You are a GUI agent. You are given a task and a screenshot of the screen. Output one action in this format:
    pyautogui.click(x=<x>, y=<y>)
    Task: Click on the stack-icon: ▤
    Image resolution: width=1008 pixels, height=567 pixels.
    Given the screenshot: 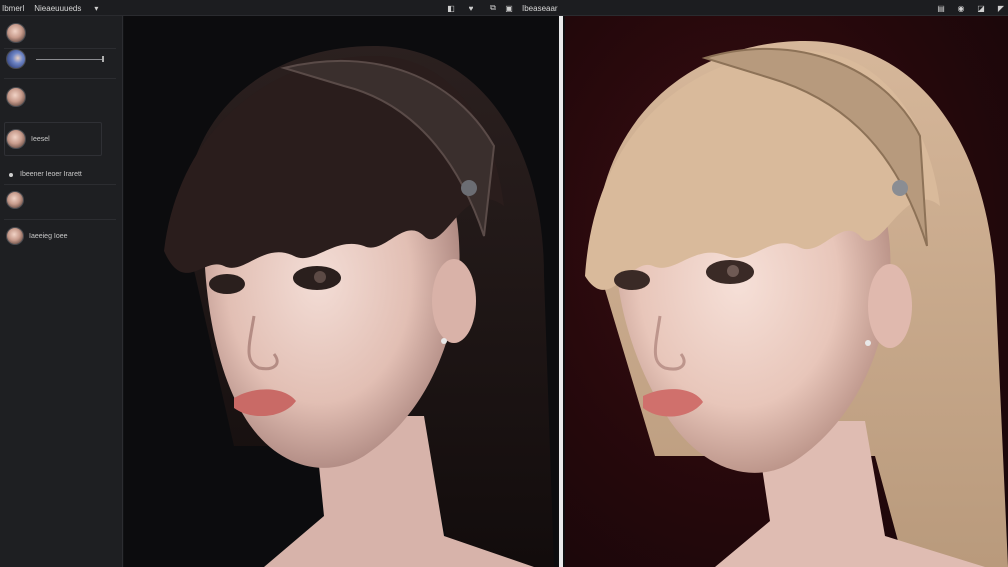 What is the action you would take?
    pyautogui.click(x=941, y=8)
    